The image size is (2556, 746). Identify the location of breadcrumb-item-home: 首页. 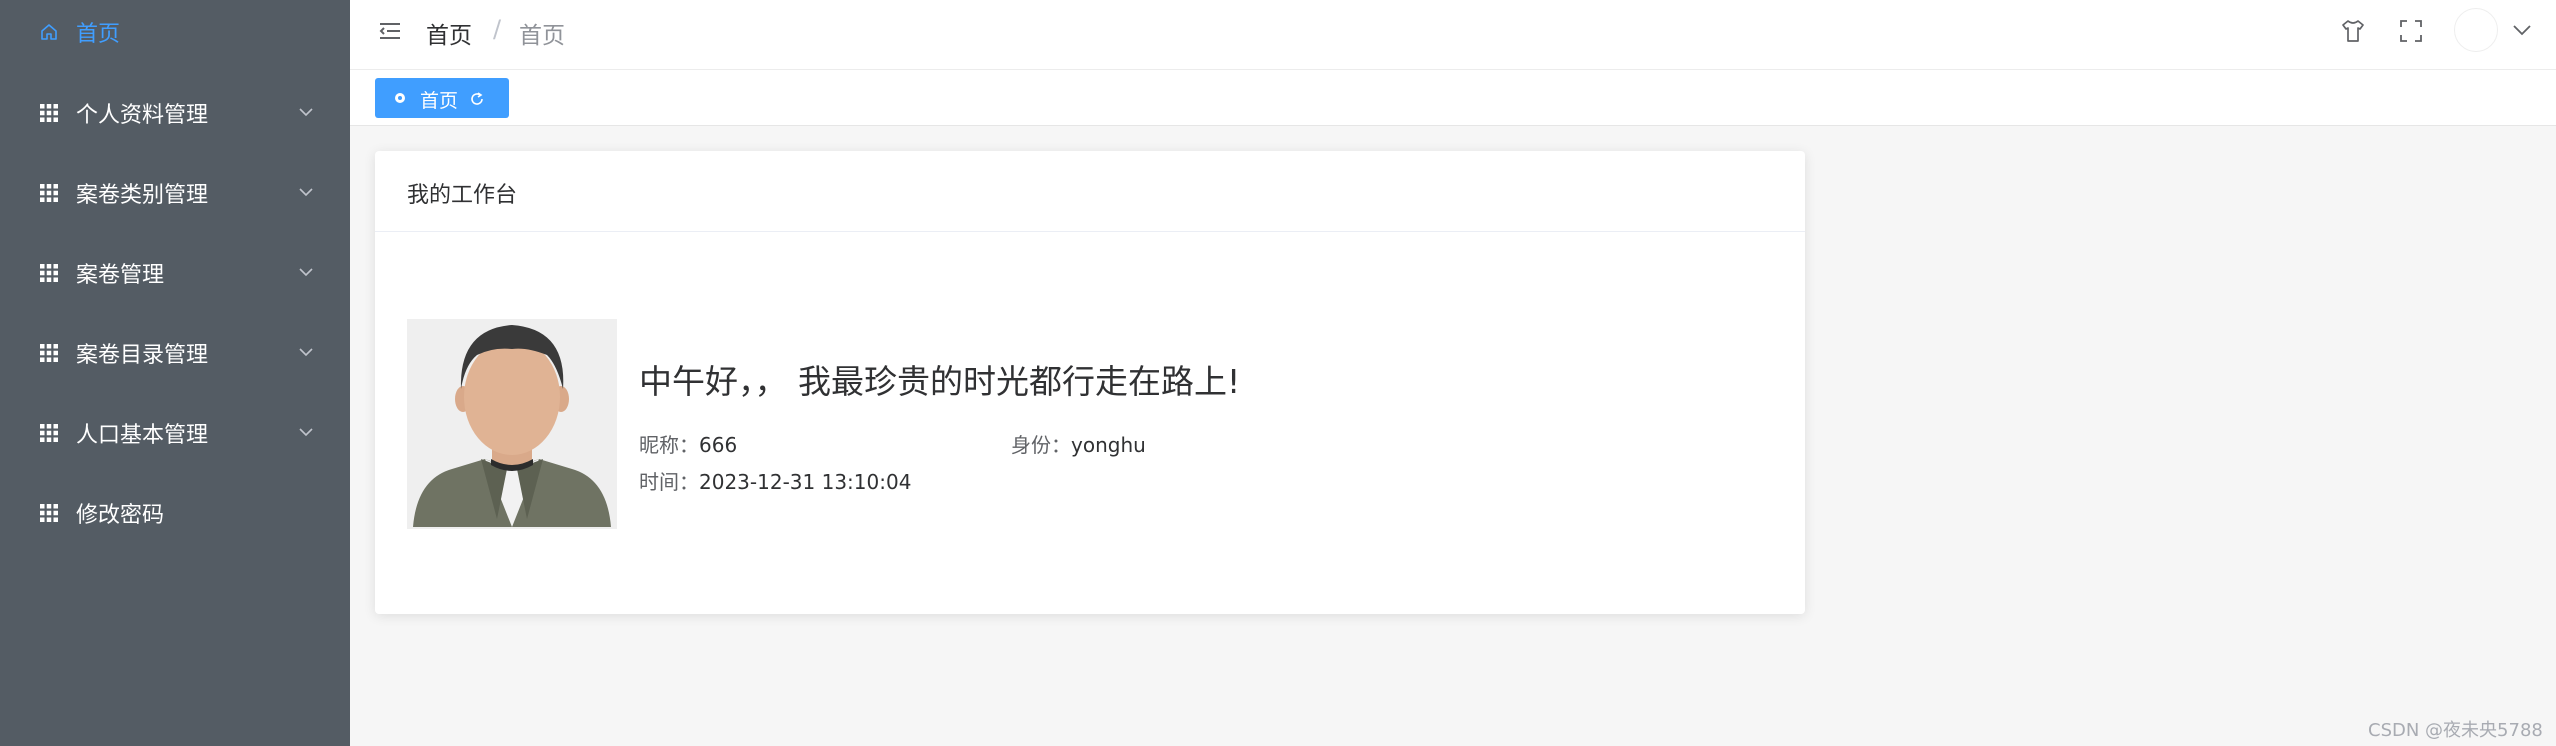
(449, 33).